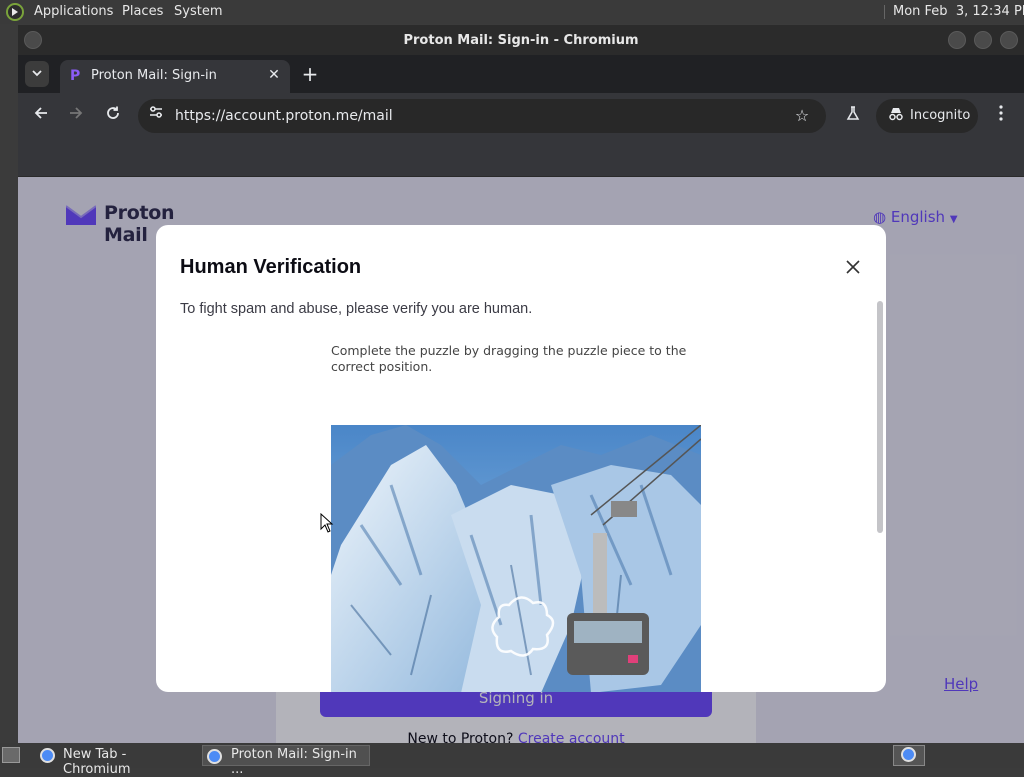 The width and height of the screenshot is (1024, 777). I want to click on url-text: https://account.proton.me/mail, so click(284, 116).